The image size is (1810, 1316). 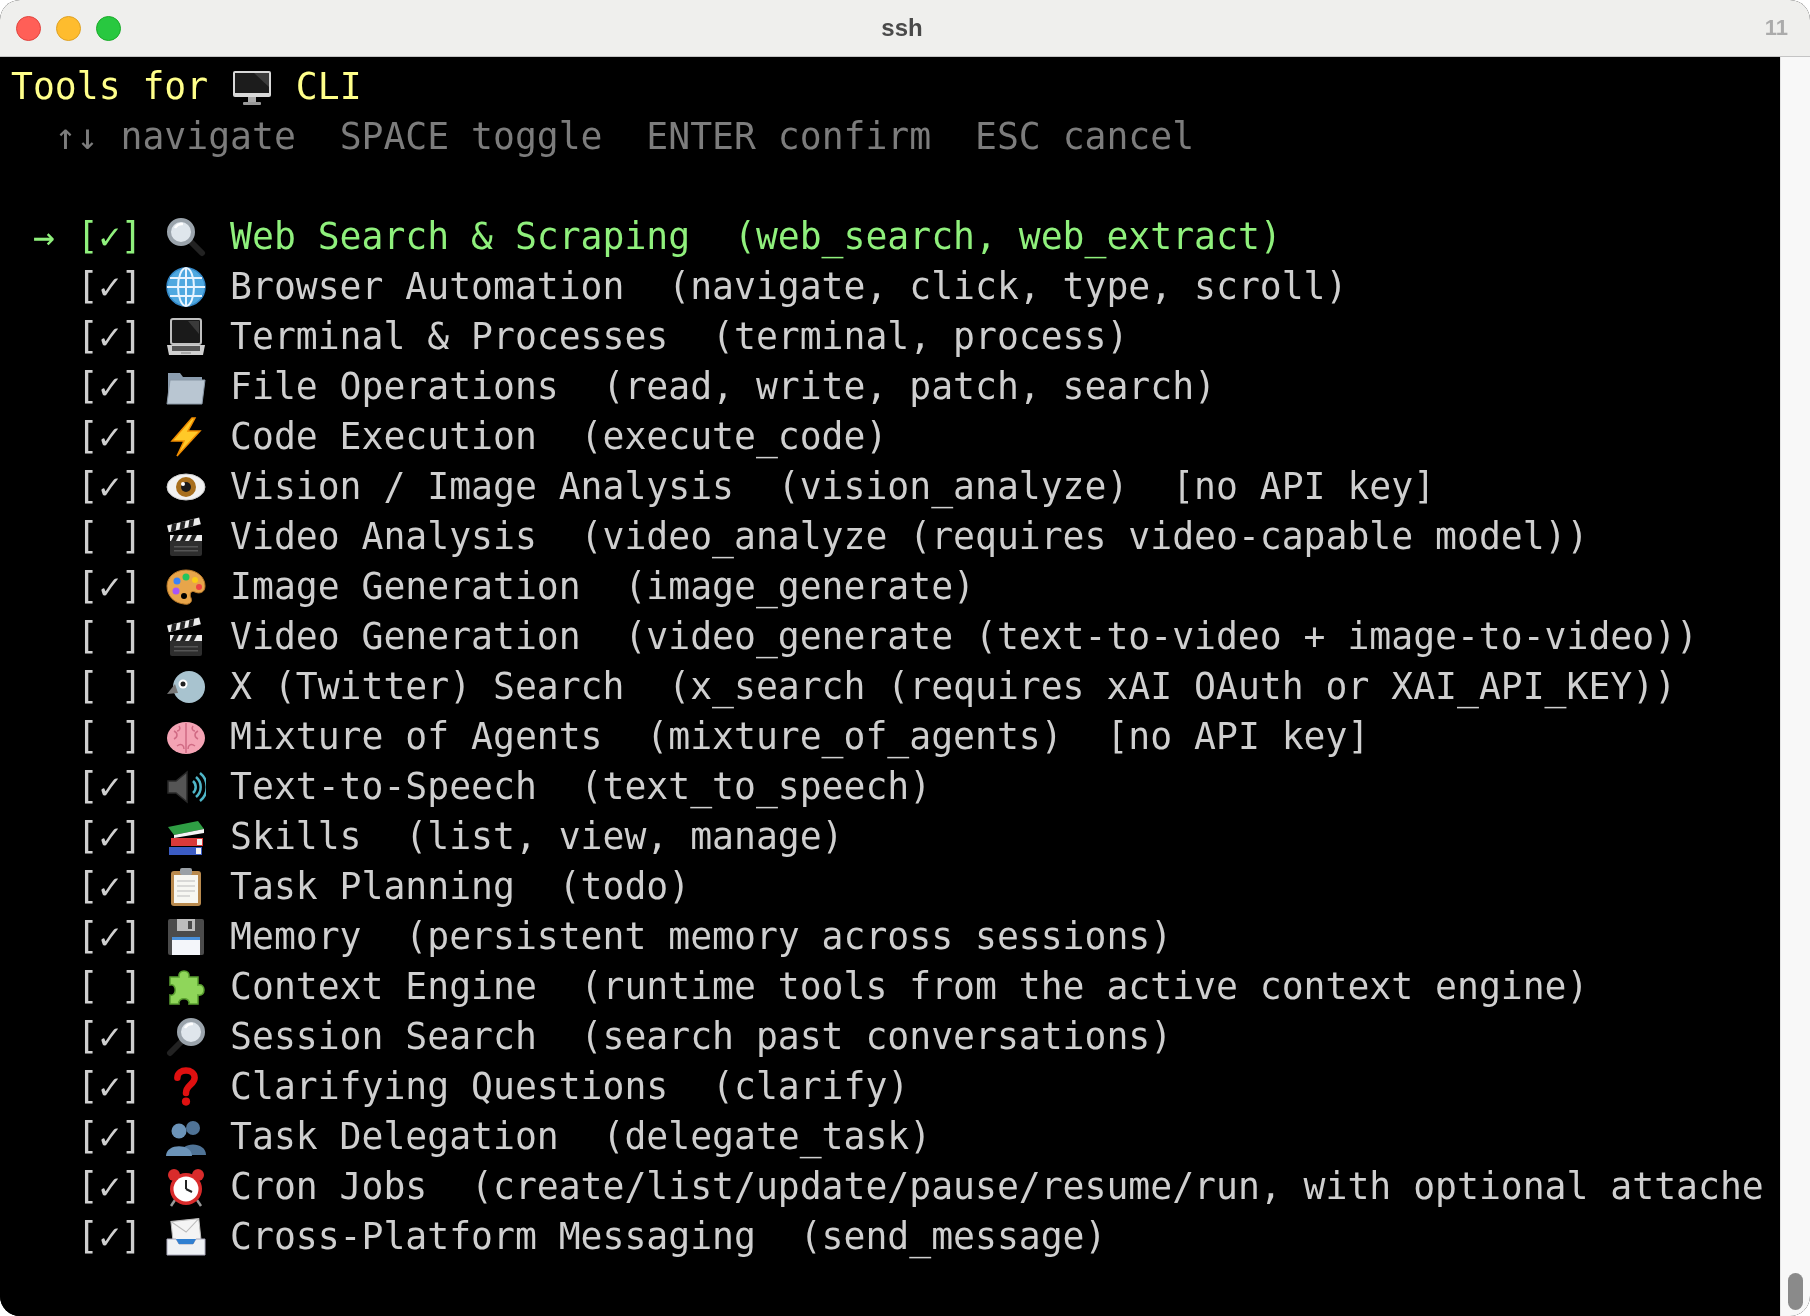 I want to click on tool-name: Cron Jobs, so click(x=329, y=1187).